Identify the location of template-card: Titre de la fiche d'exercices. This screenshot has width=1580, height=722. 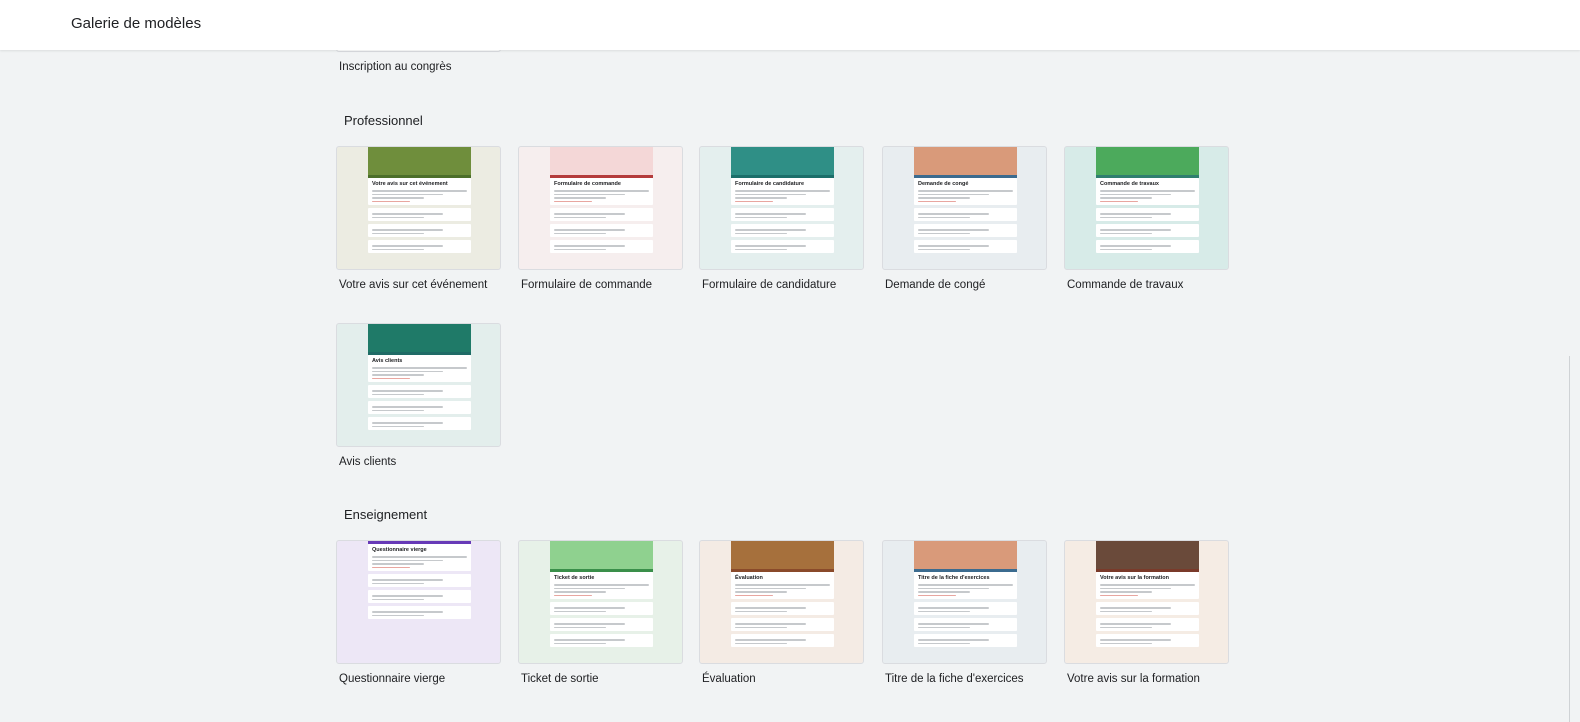
(964, 602).